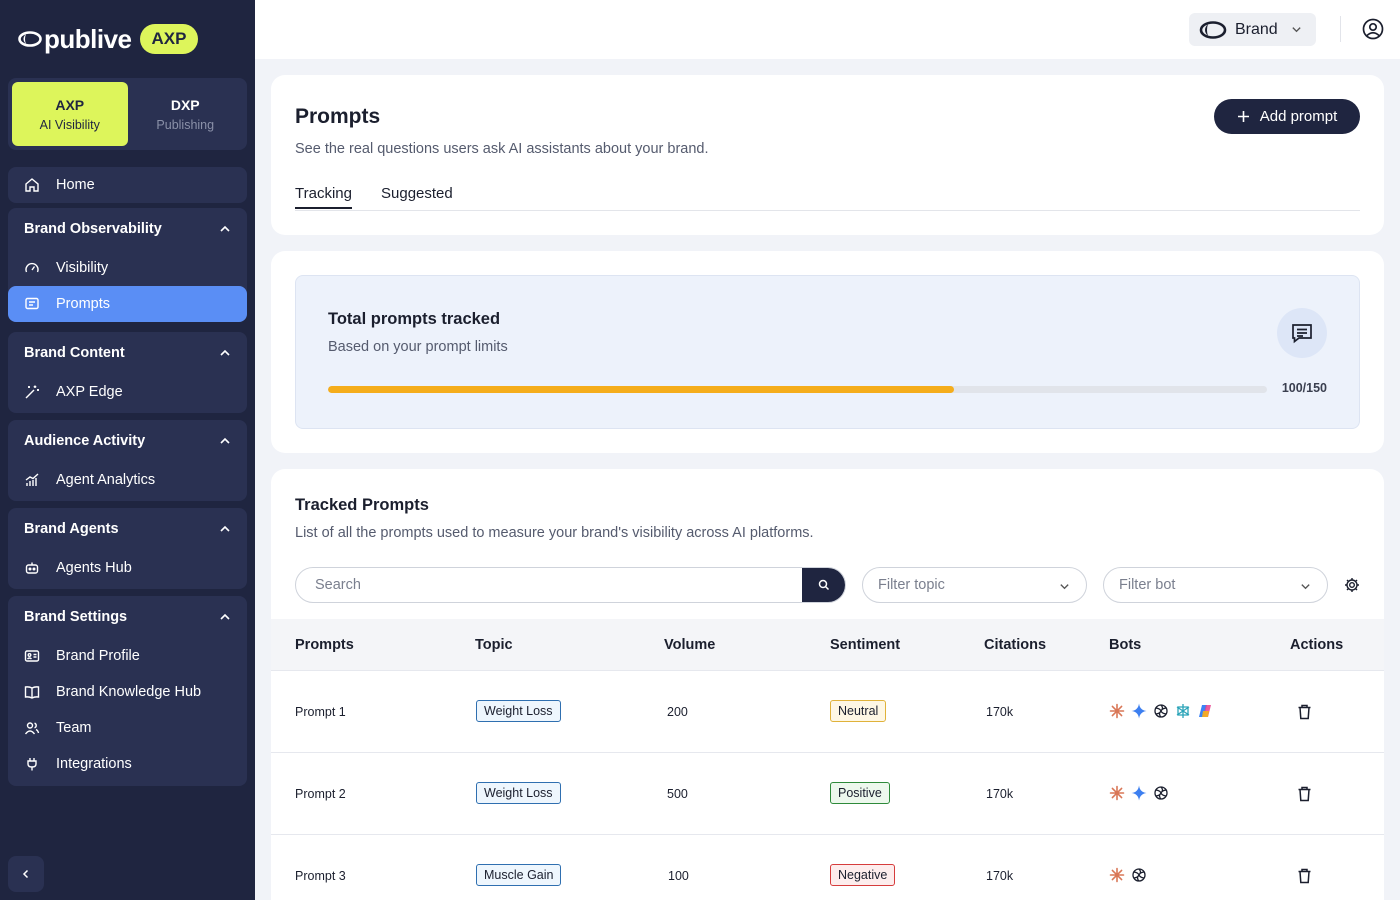 The width and height of the screenshot is (1400, 900). I want to click on product-switcher: AXP AI Visibility DXP Publishing, so click(127, 114).